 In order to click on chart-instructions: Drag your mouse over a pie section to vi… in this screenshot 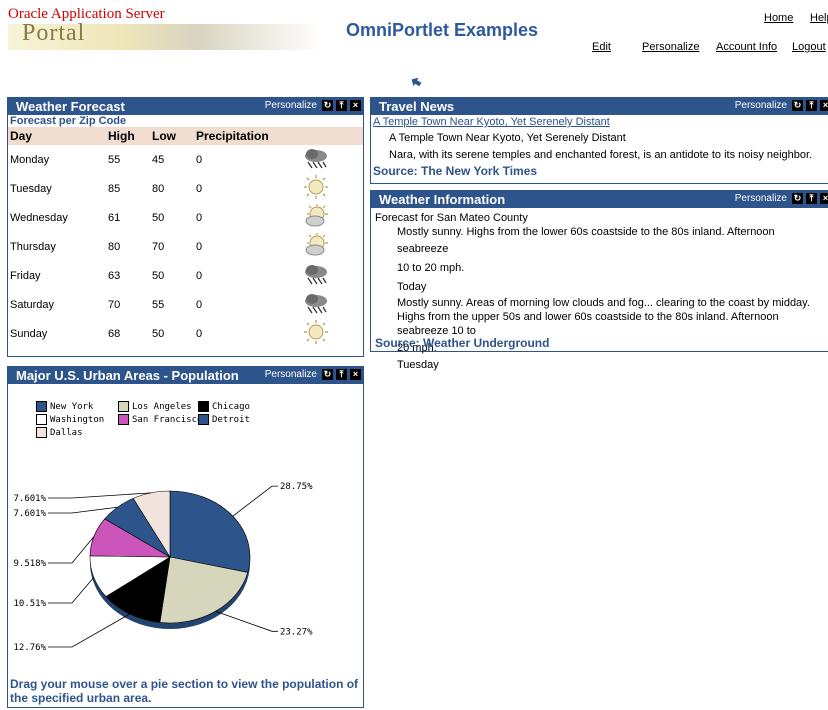, I will do `click(184, 691)`.